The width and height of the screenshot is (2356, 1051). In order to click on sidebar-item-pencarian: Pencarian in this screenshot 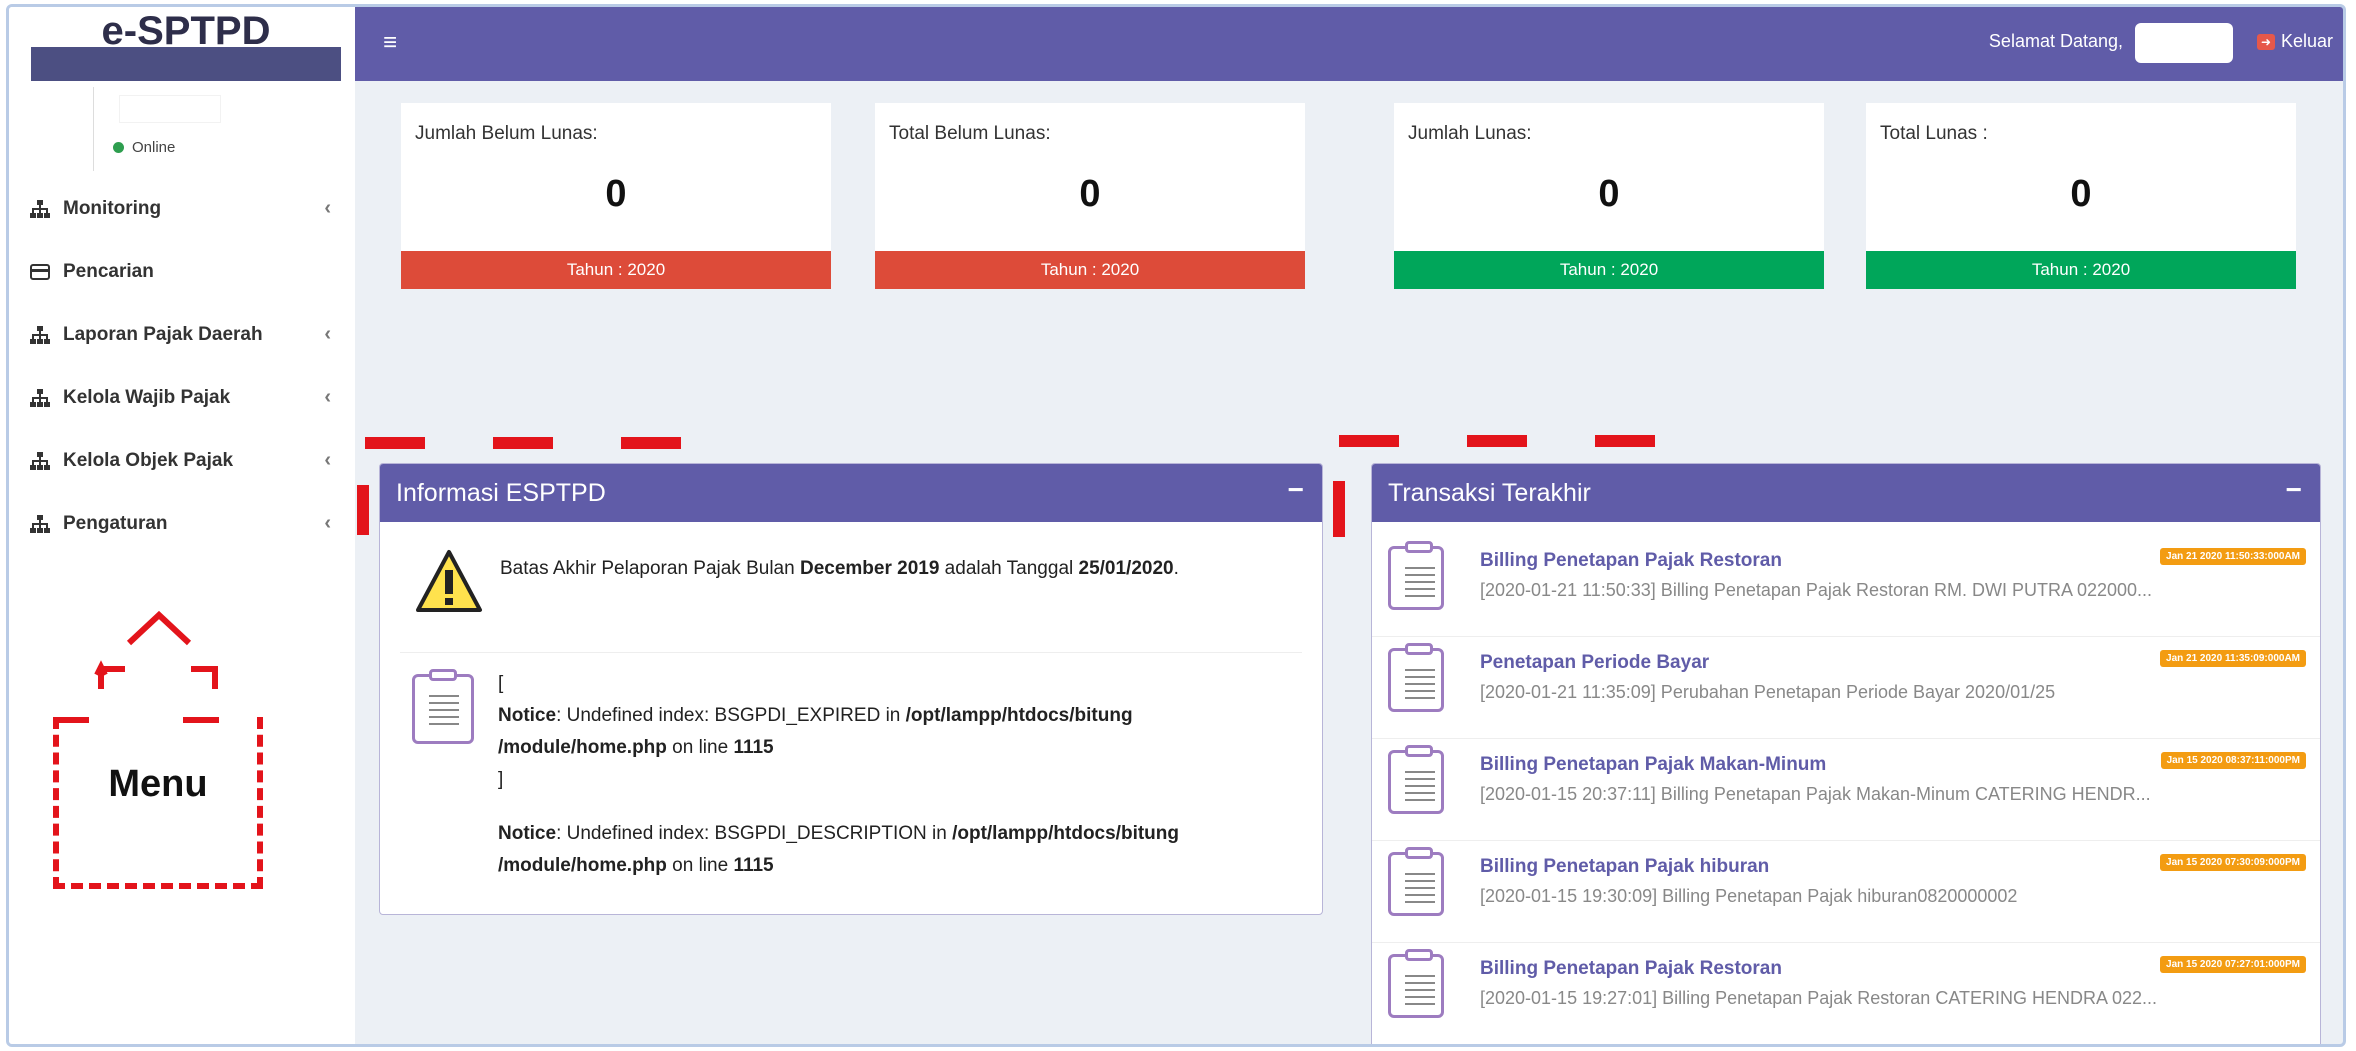, I will do `click(182, 271)`.